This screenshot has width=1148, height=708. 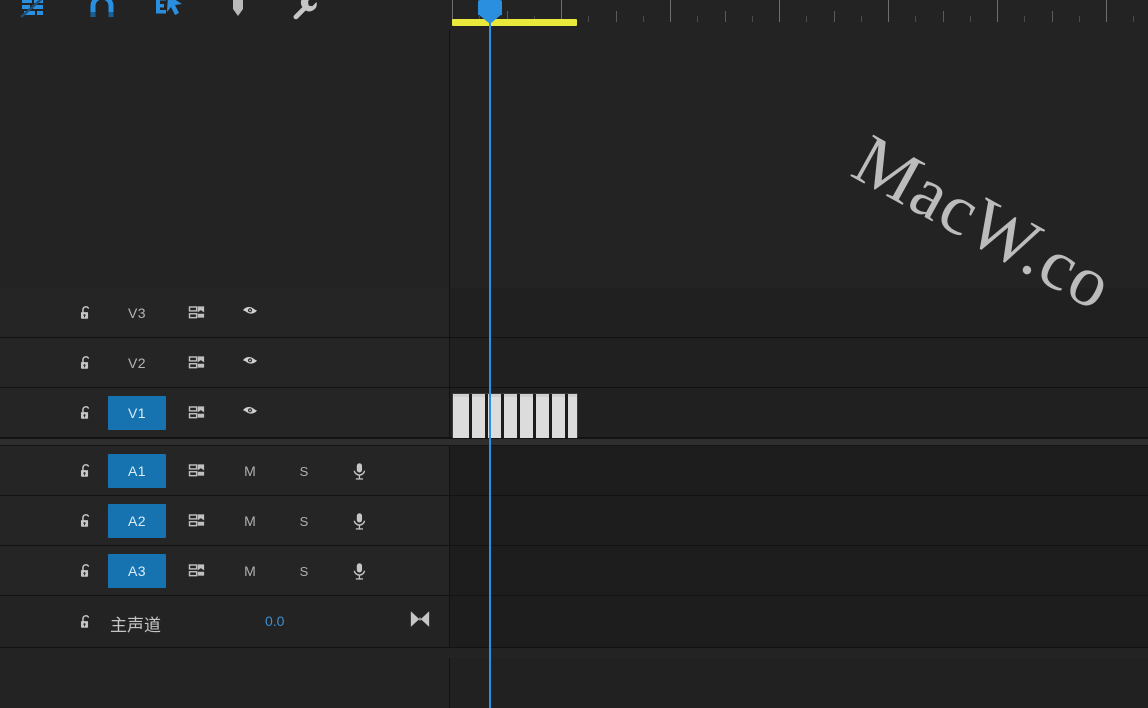 I want to click on track-row-a1: A1 M S, so click(x=574, y=471).